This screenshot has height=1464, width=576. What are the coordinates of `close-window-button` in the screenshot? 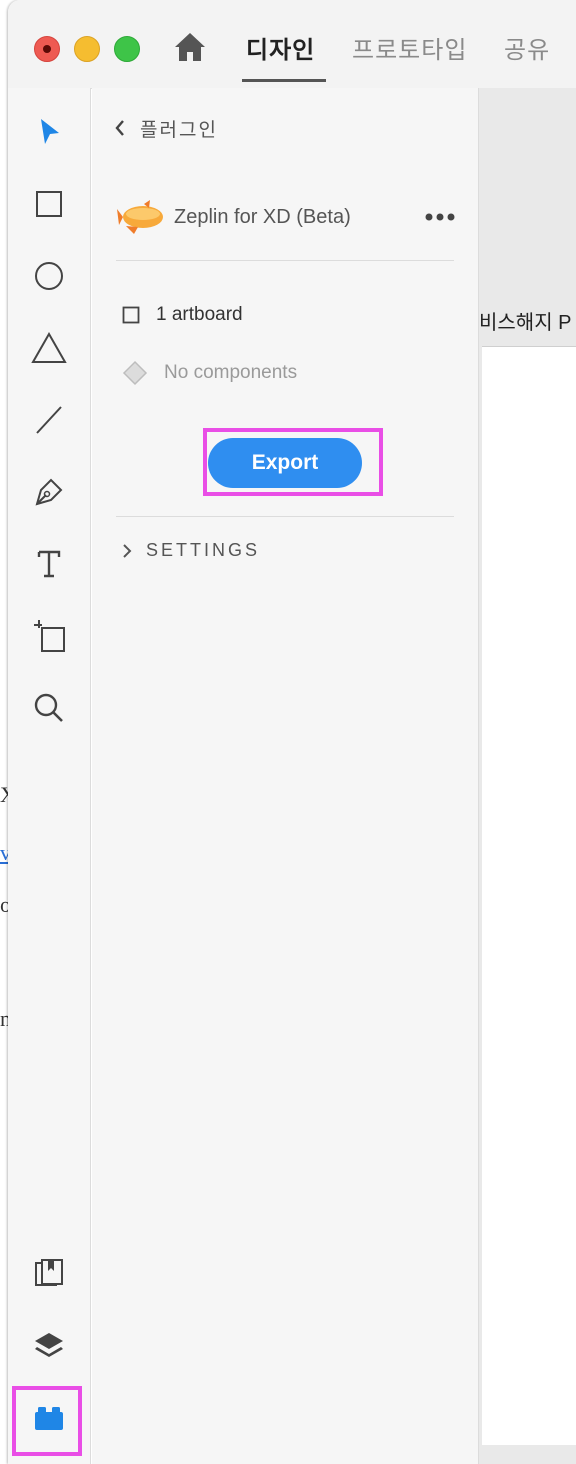 It's located at (47, 49).